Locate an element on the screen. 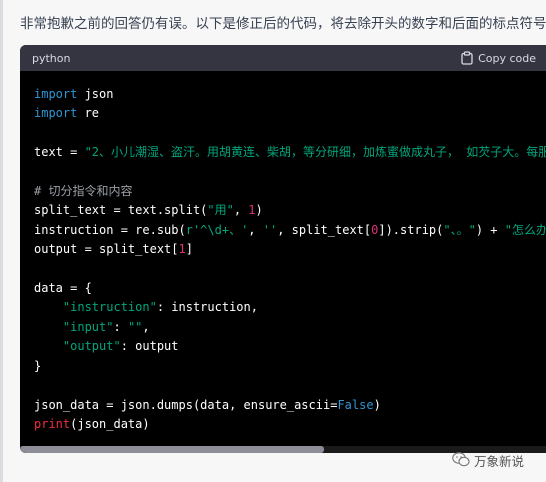 This screenshot has width=546, height=482. code-line: data = { is located at coordinates (63, 288).